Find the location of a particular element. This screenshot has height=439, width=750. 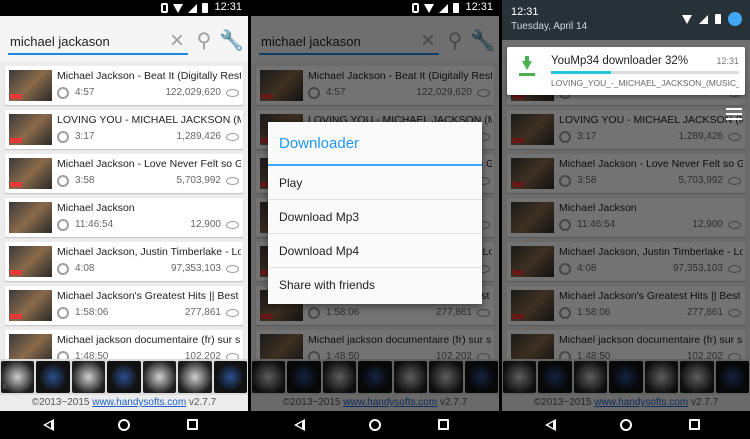

option-play: Play is located at coordinates (375, 183).